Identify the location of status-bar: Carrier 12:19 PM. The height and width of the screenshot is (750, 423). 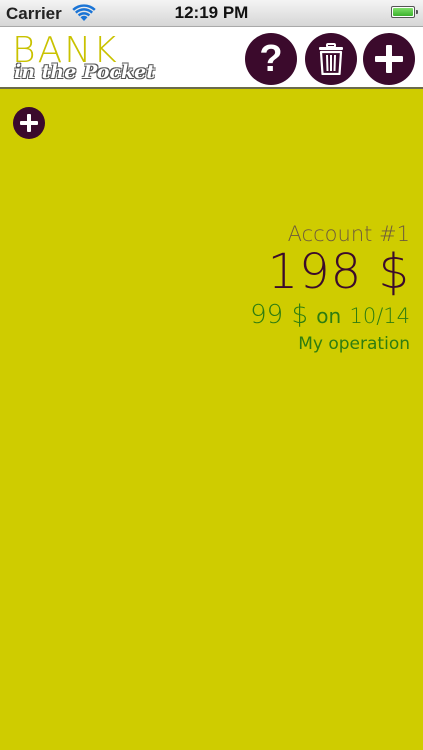
(211, 13).